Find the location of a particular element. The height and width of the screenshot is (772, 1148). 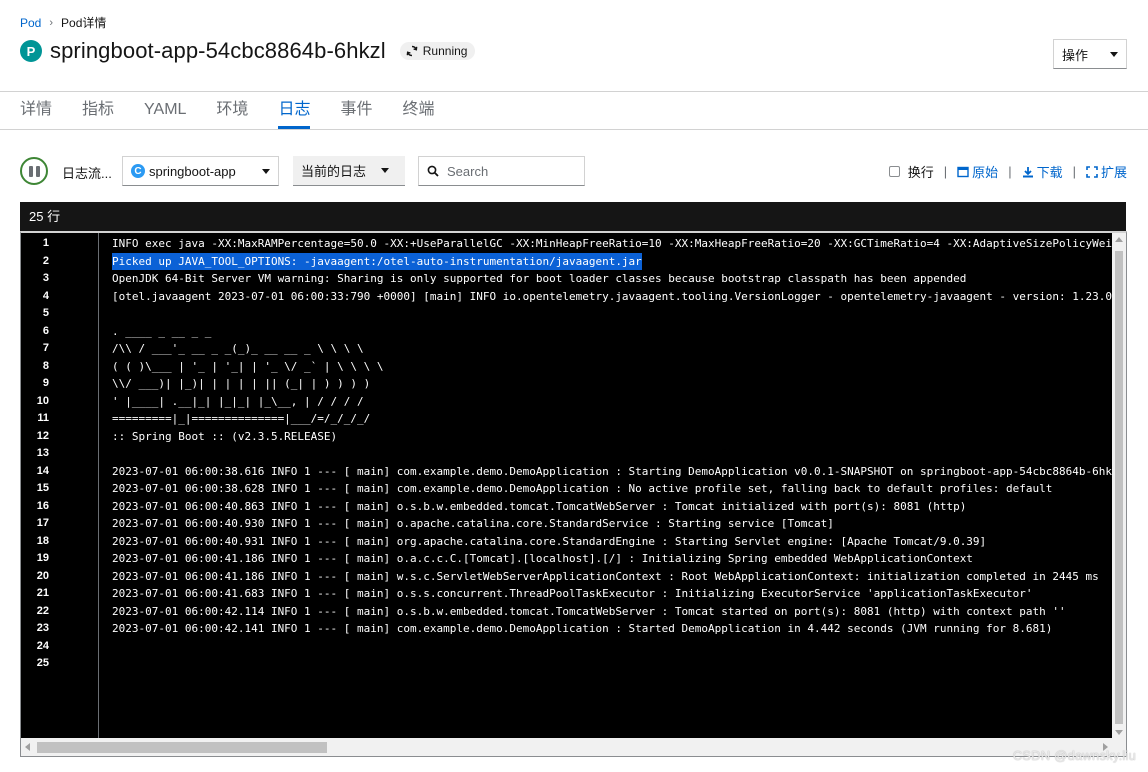

horizontal-scrollbar is located at coordinates (573, 747).